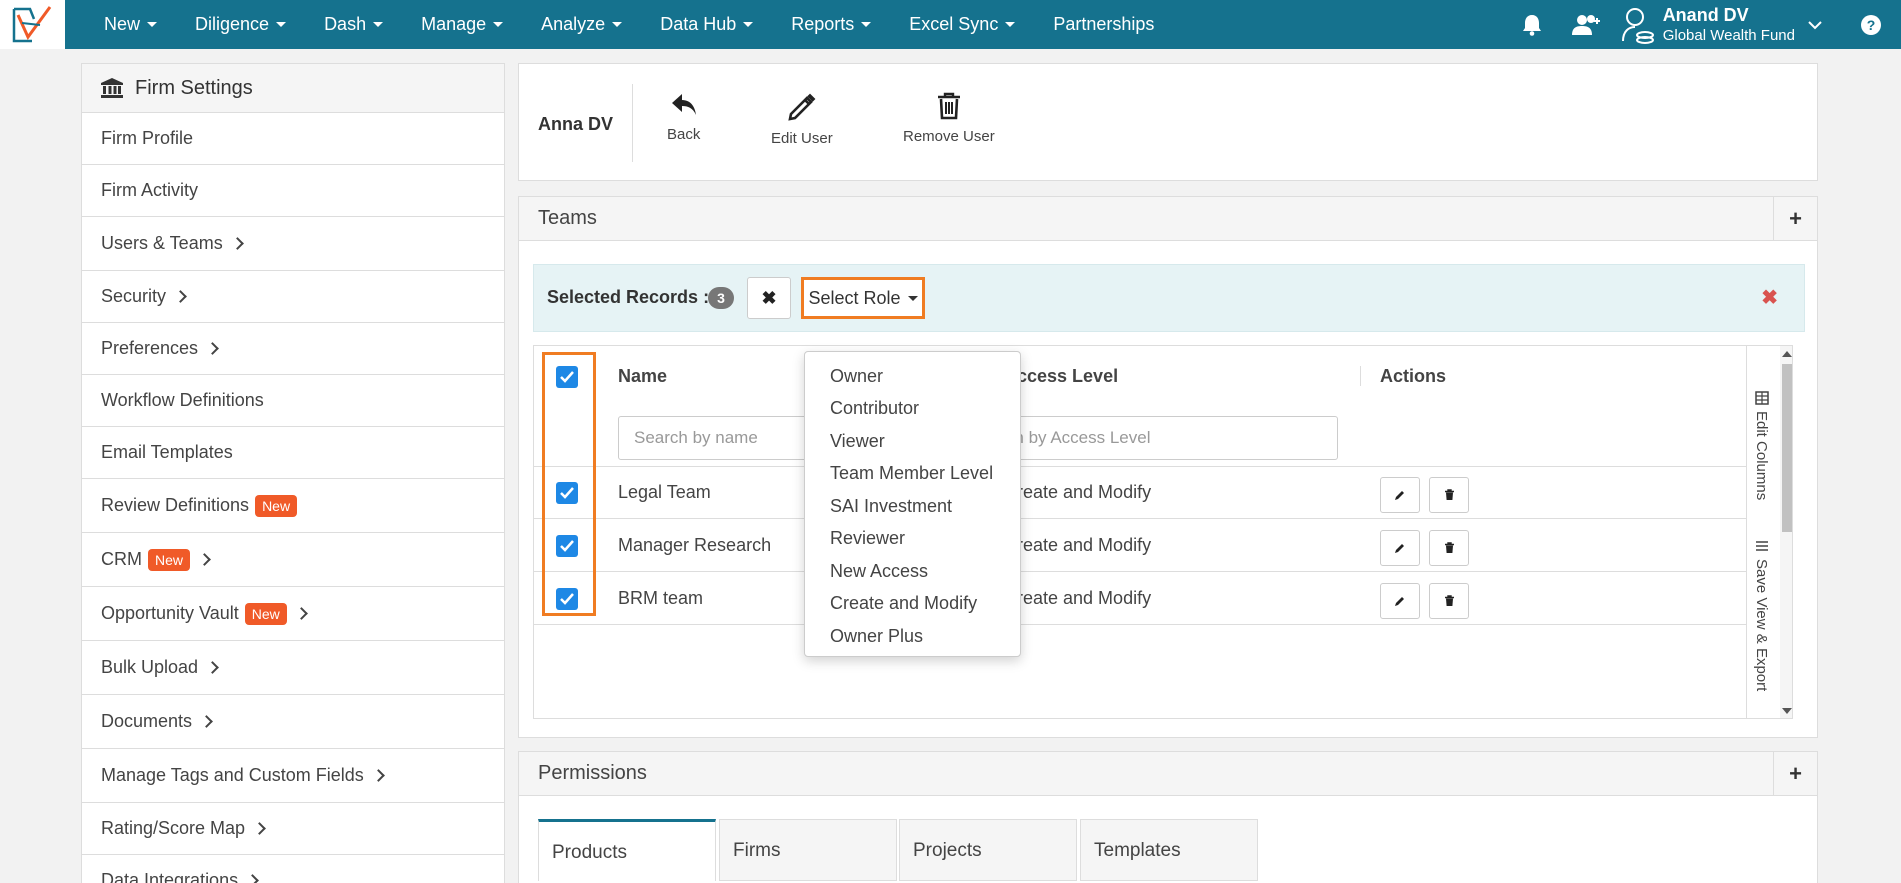  What do you see at coordinates (1168, 122) in the screenshot?
I see `user-detail-panel: Anna DV Back Edit User Remove User` at bounding box center [1168, 122].